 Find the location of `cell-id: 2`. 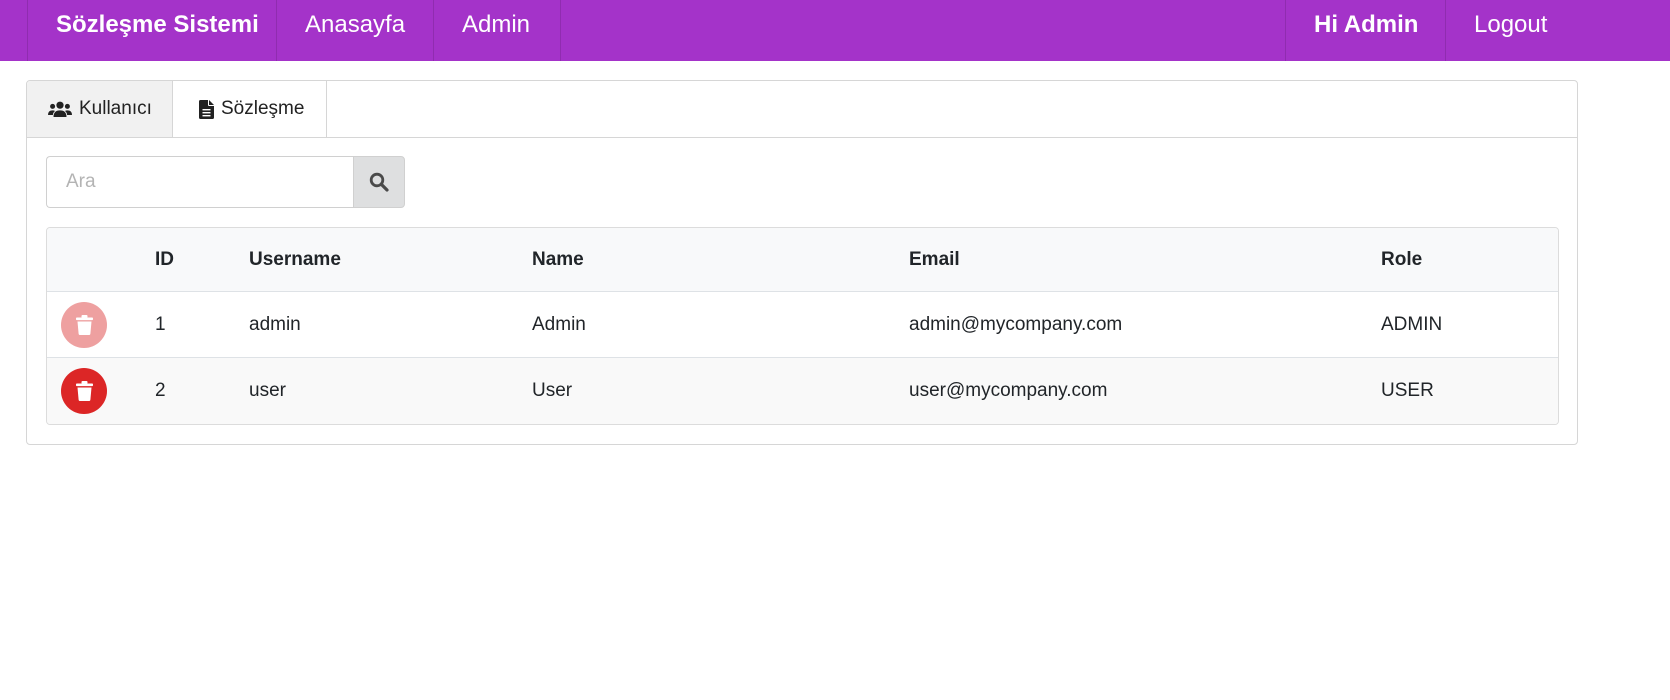

cell-id: 2 is located at coordinates (160, 390).